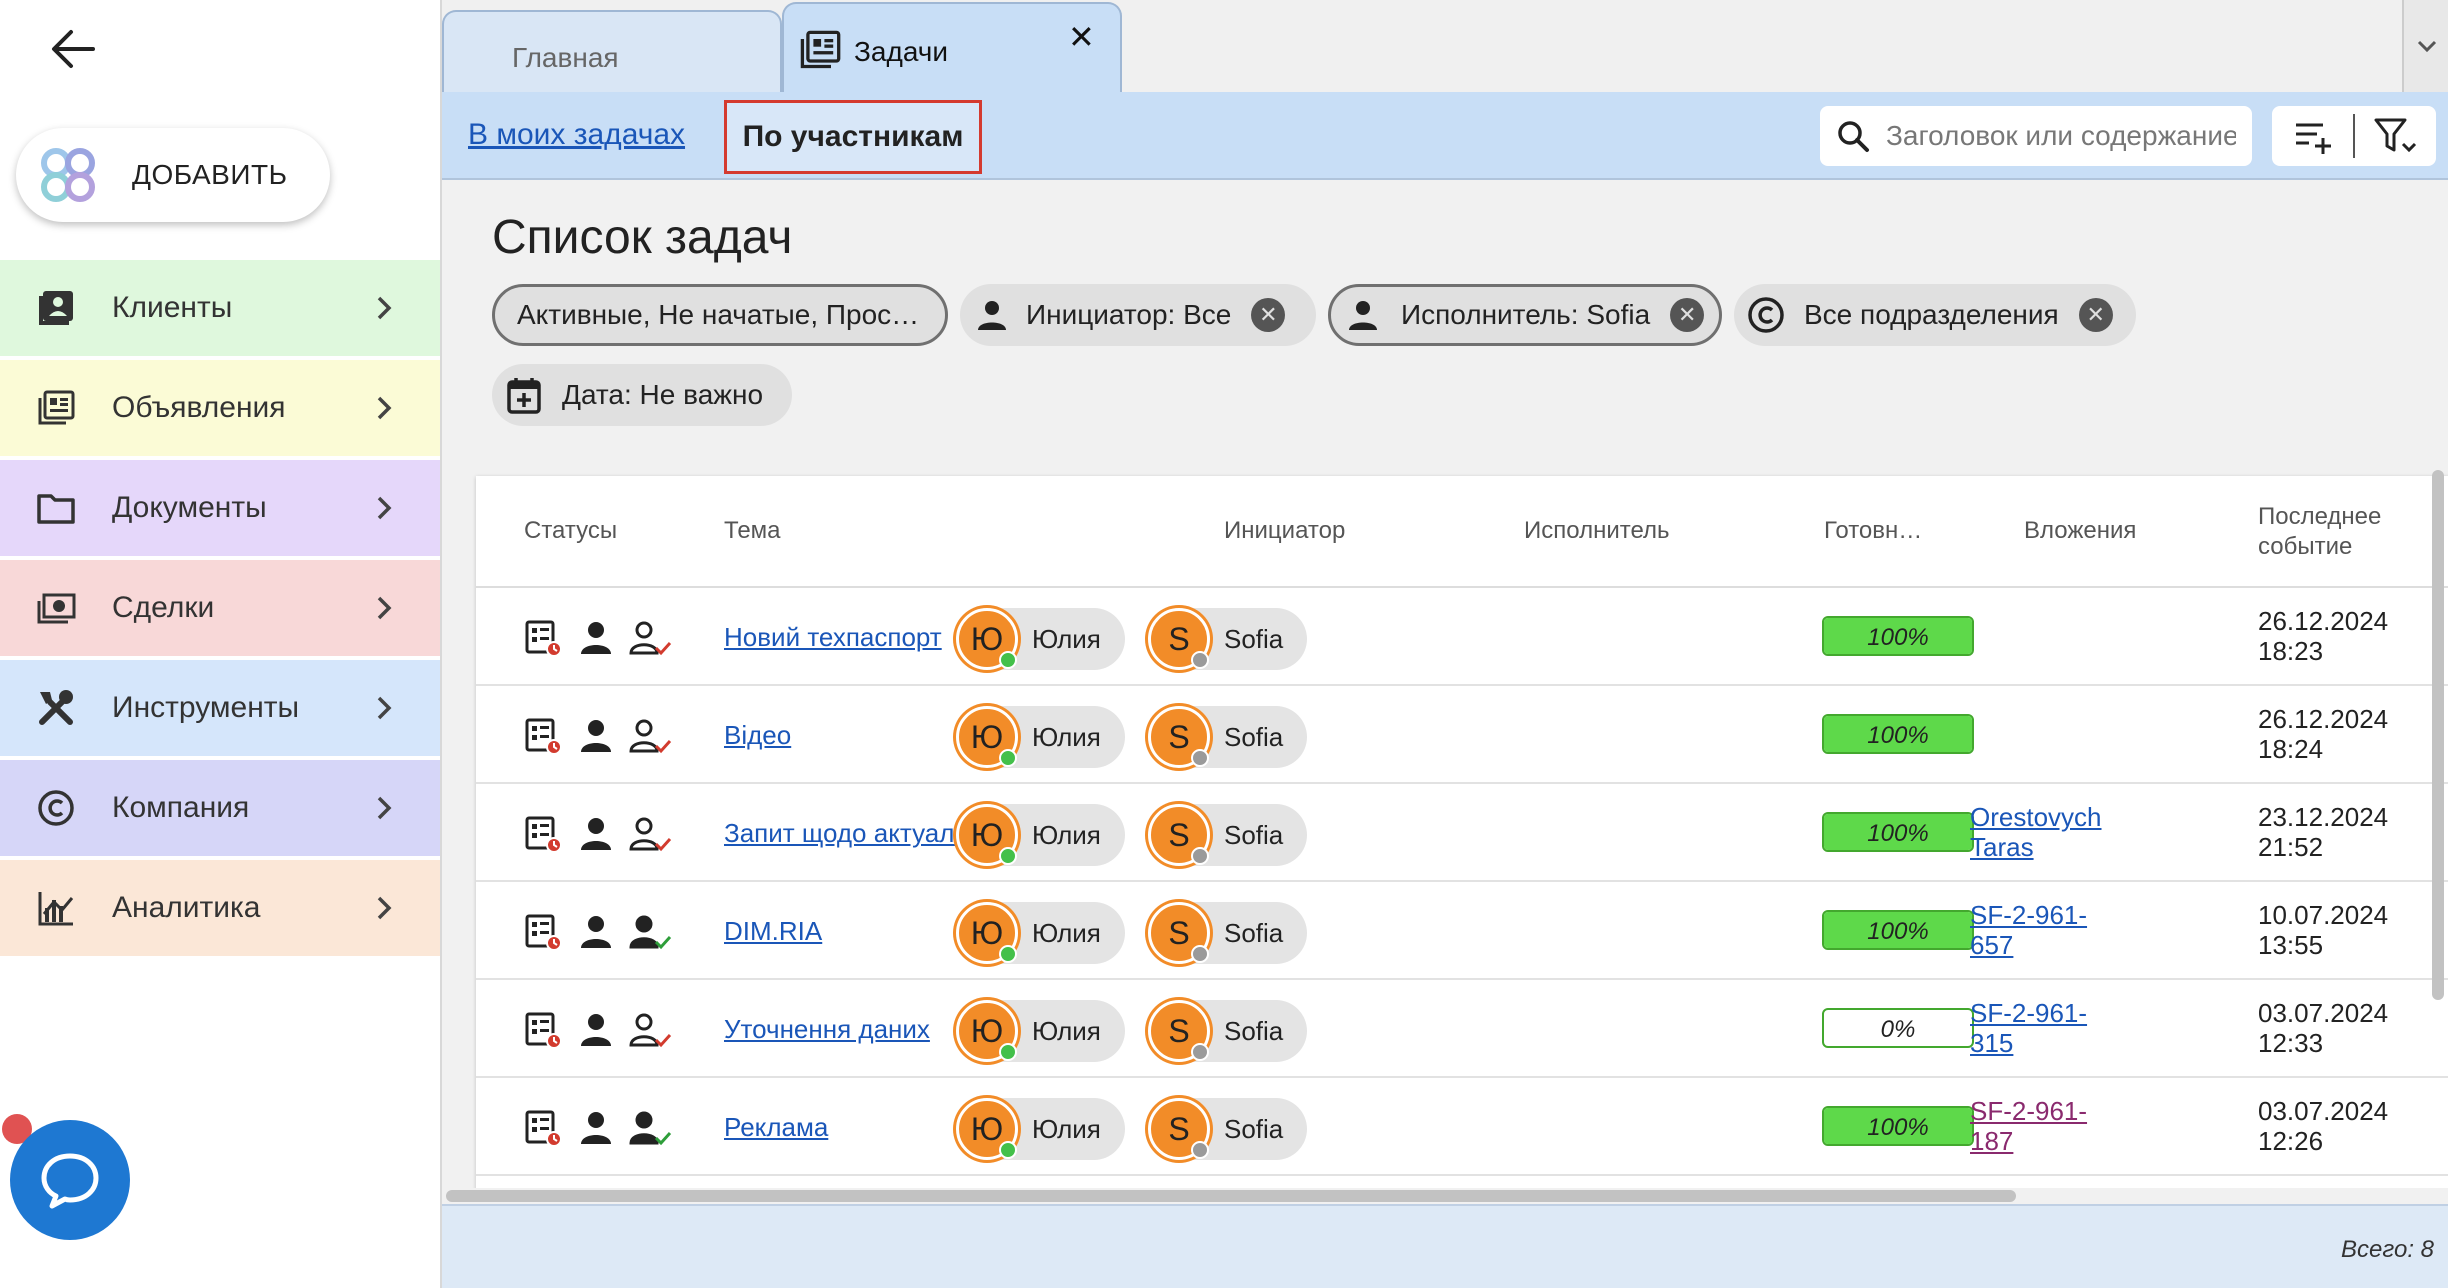 This screenshot has width=2448, height=1288. Describe the element at coordinates (2036, 832) in the screenshot. I see `attachment-link: Orestovych Taras` at that location.